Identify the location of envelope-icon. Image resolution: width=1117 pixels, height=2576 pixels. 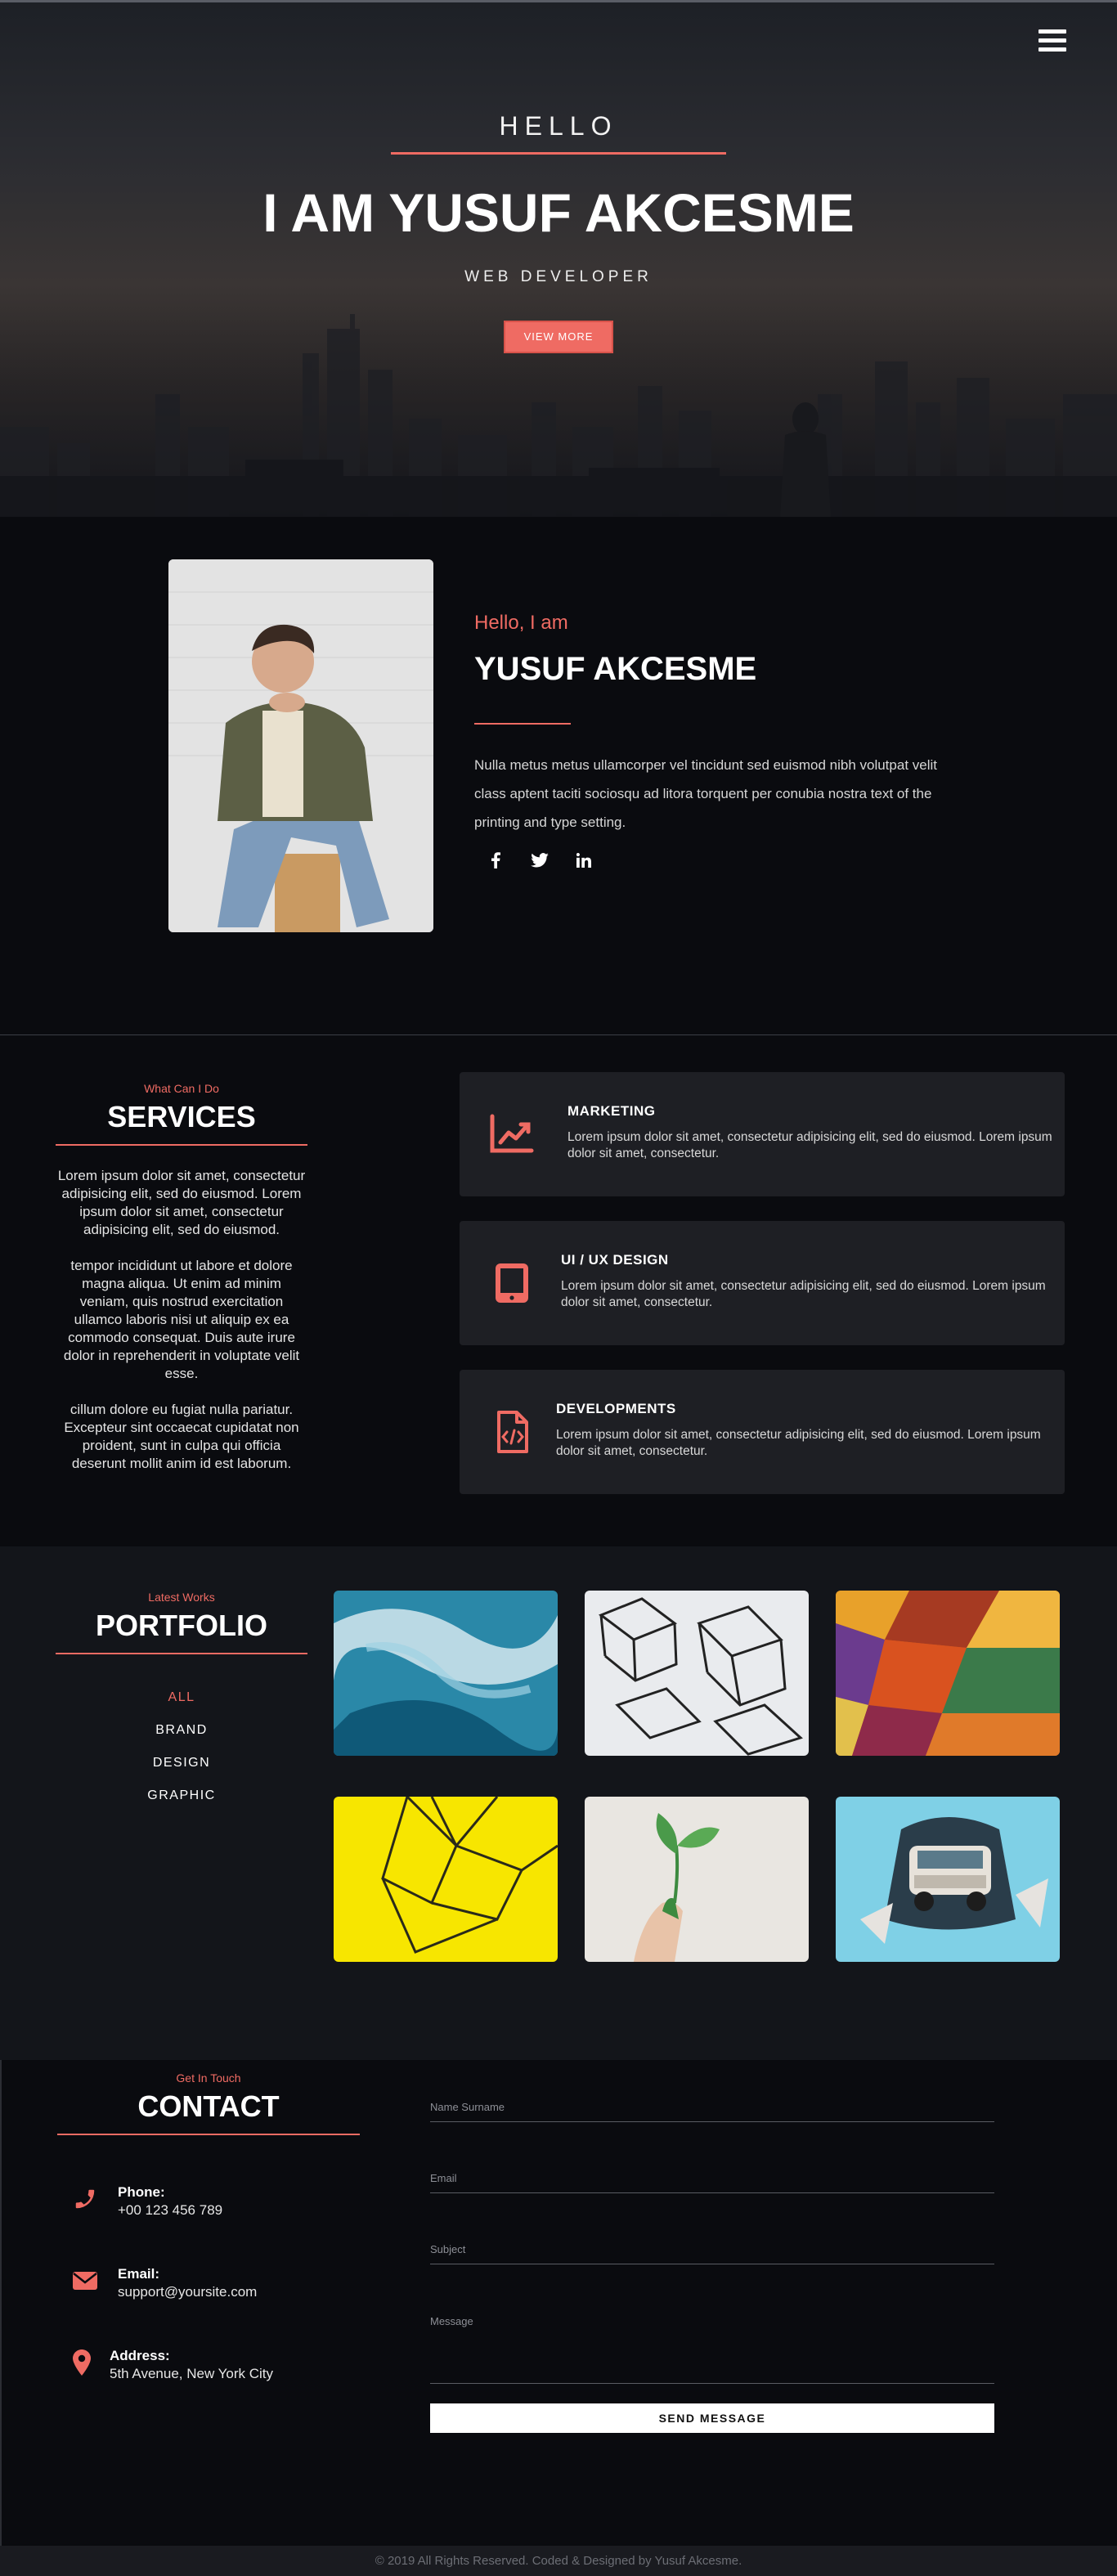
(85, 2281).